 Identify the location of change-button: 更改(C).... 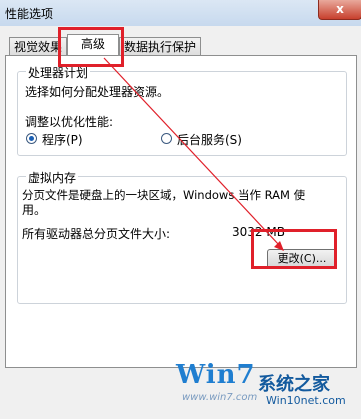
(302, 259).